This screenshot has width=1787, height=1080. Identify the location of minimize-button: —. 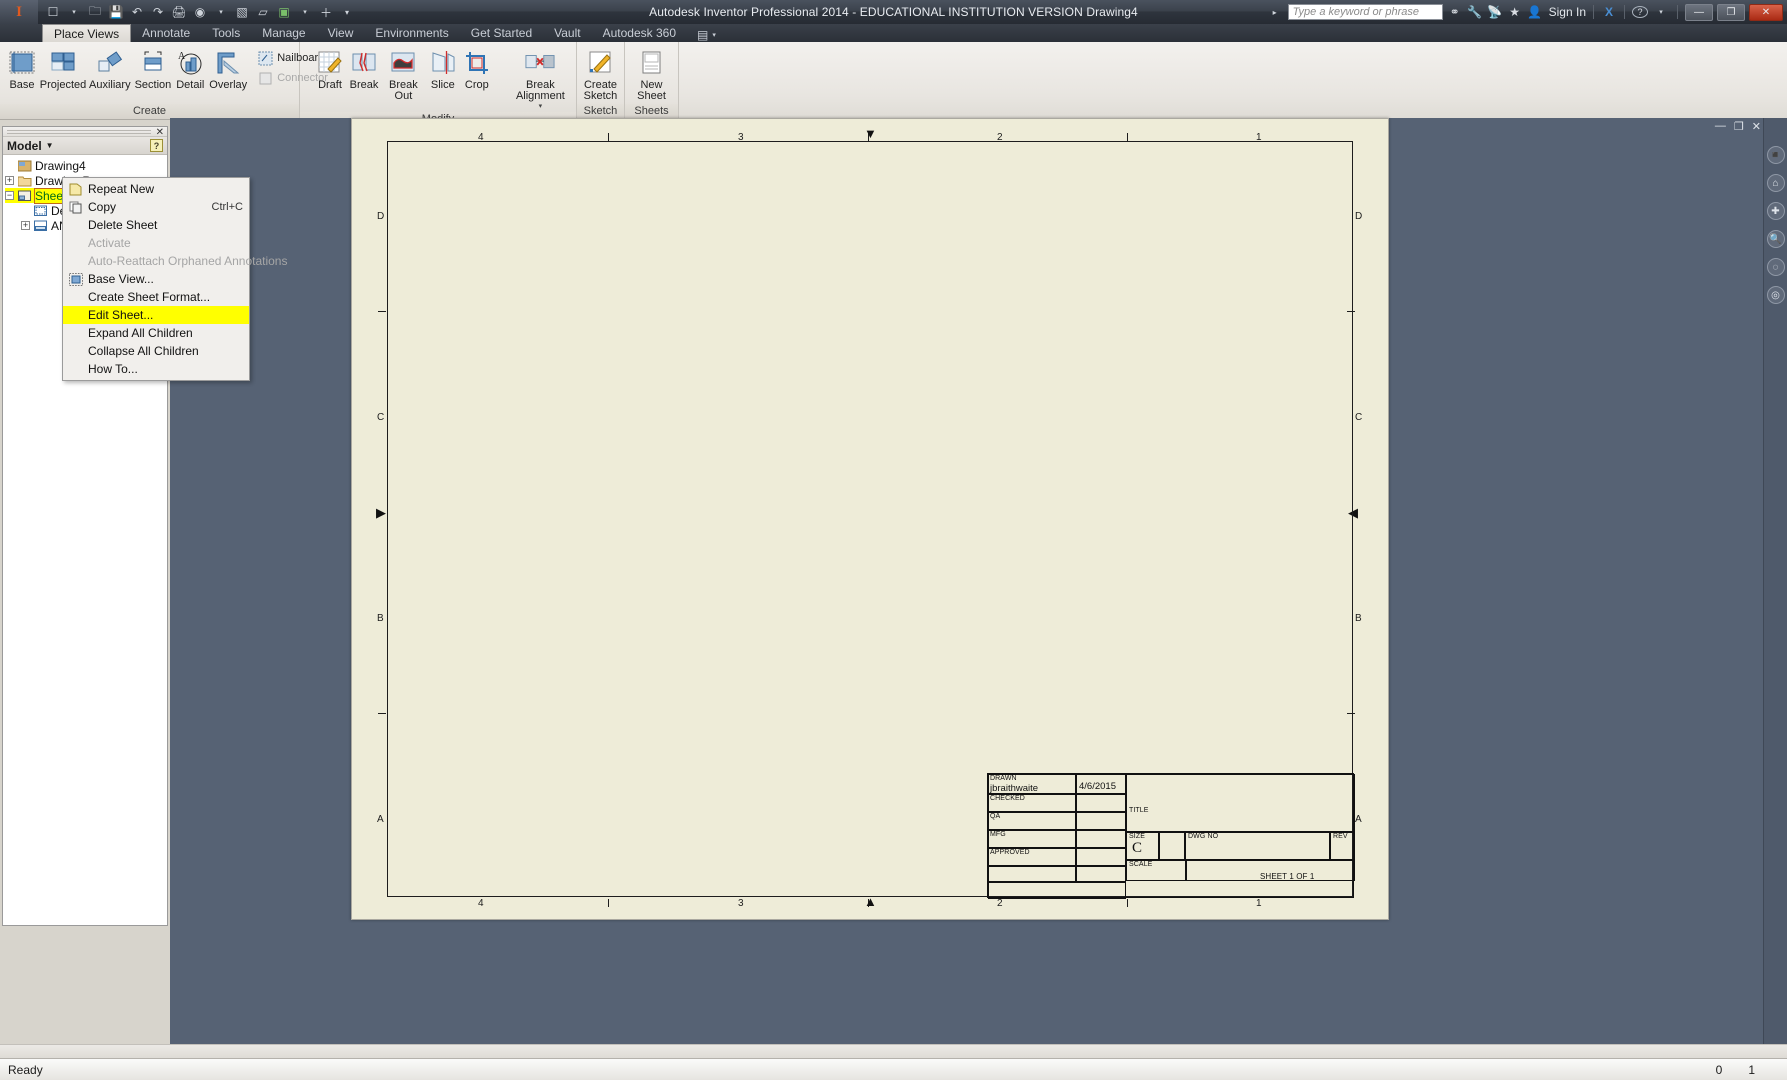
(1699, 12).